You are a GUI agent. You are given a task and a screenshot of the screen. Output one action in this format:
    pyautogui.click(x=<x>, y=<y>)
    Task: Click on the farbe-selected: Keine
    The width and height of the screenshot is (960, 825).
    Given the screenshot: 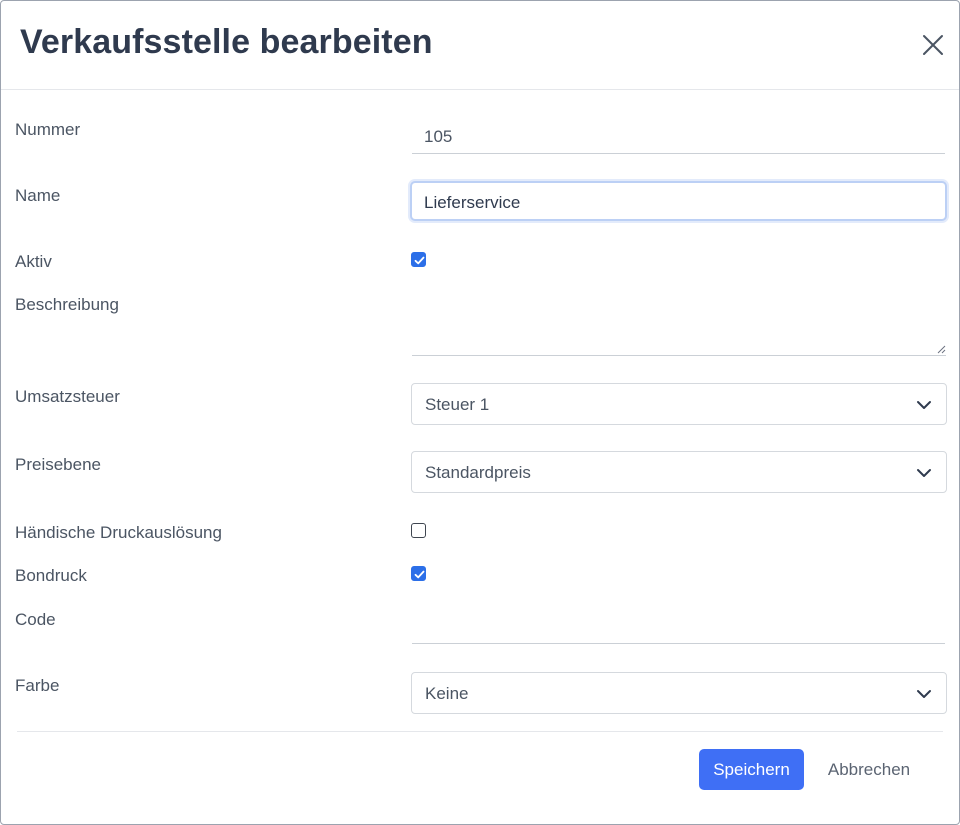 What is the action you would take?
    pyautogui.click(x=447, y=693)
    